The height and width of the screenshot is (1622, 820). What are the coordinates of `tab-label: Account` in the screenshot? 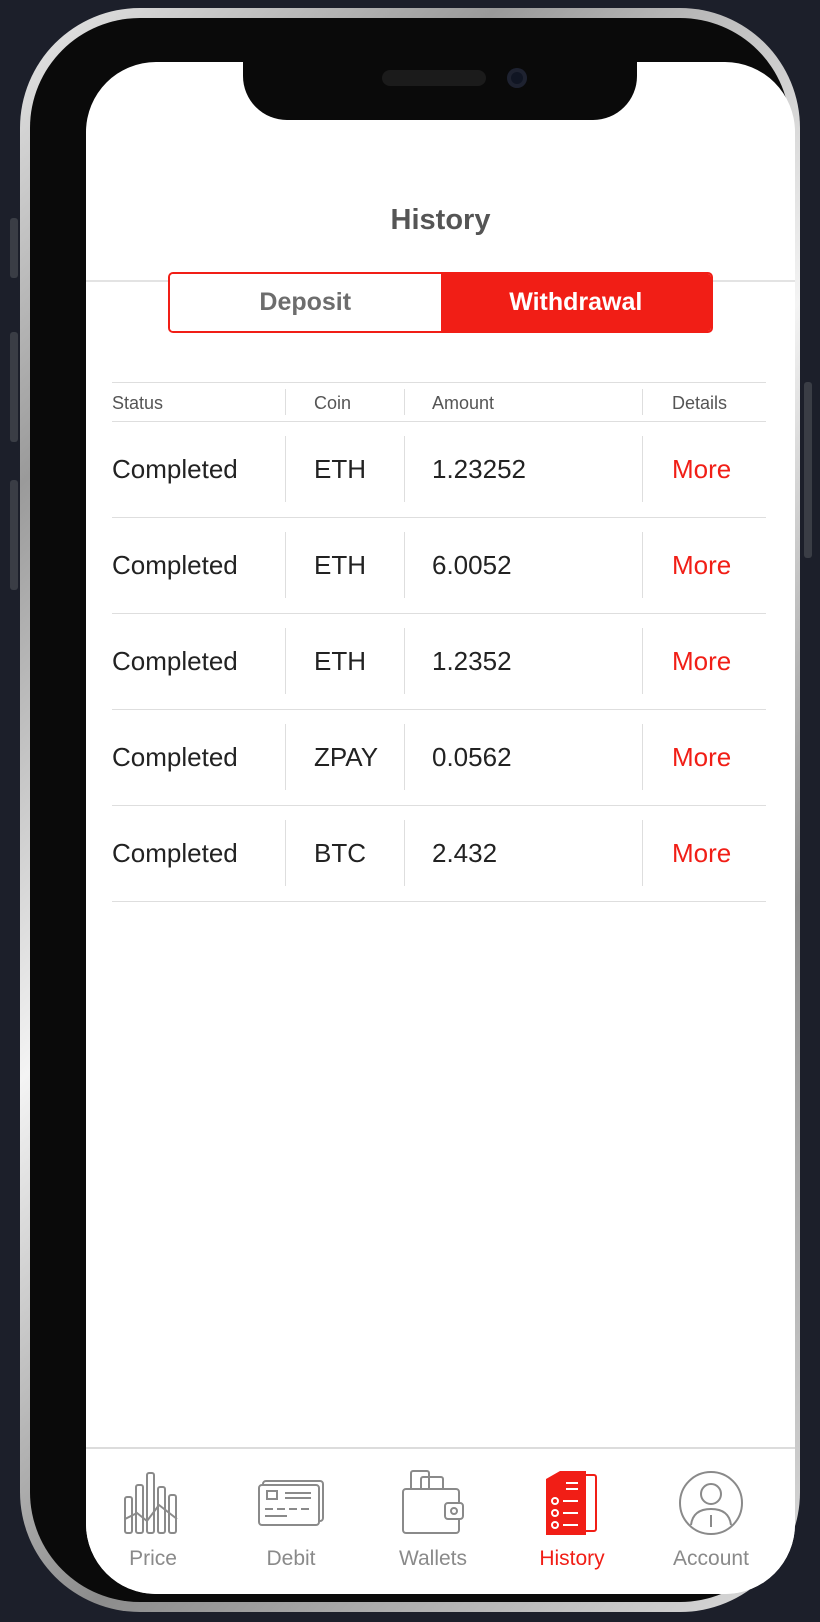 It's located at (711, 1558).